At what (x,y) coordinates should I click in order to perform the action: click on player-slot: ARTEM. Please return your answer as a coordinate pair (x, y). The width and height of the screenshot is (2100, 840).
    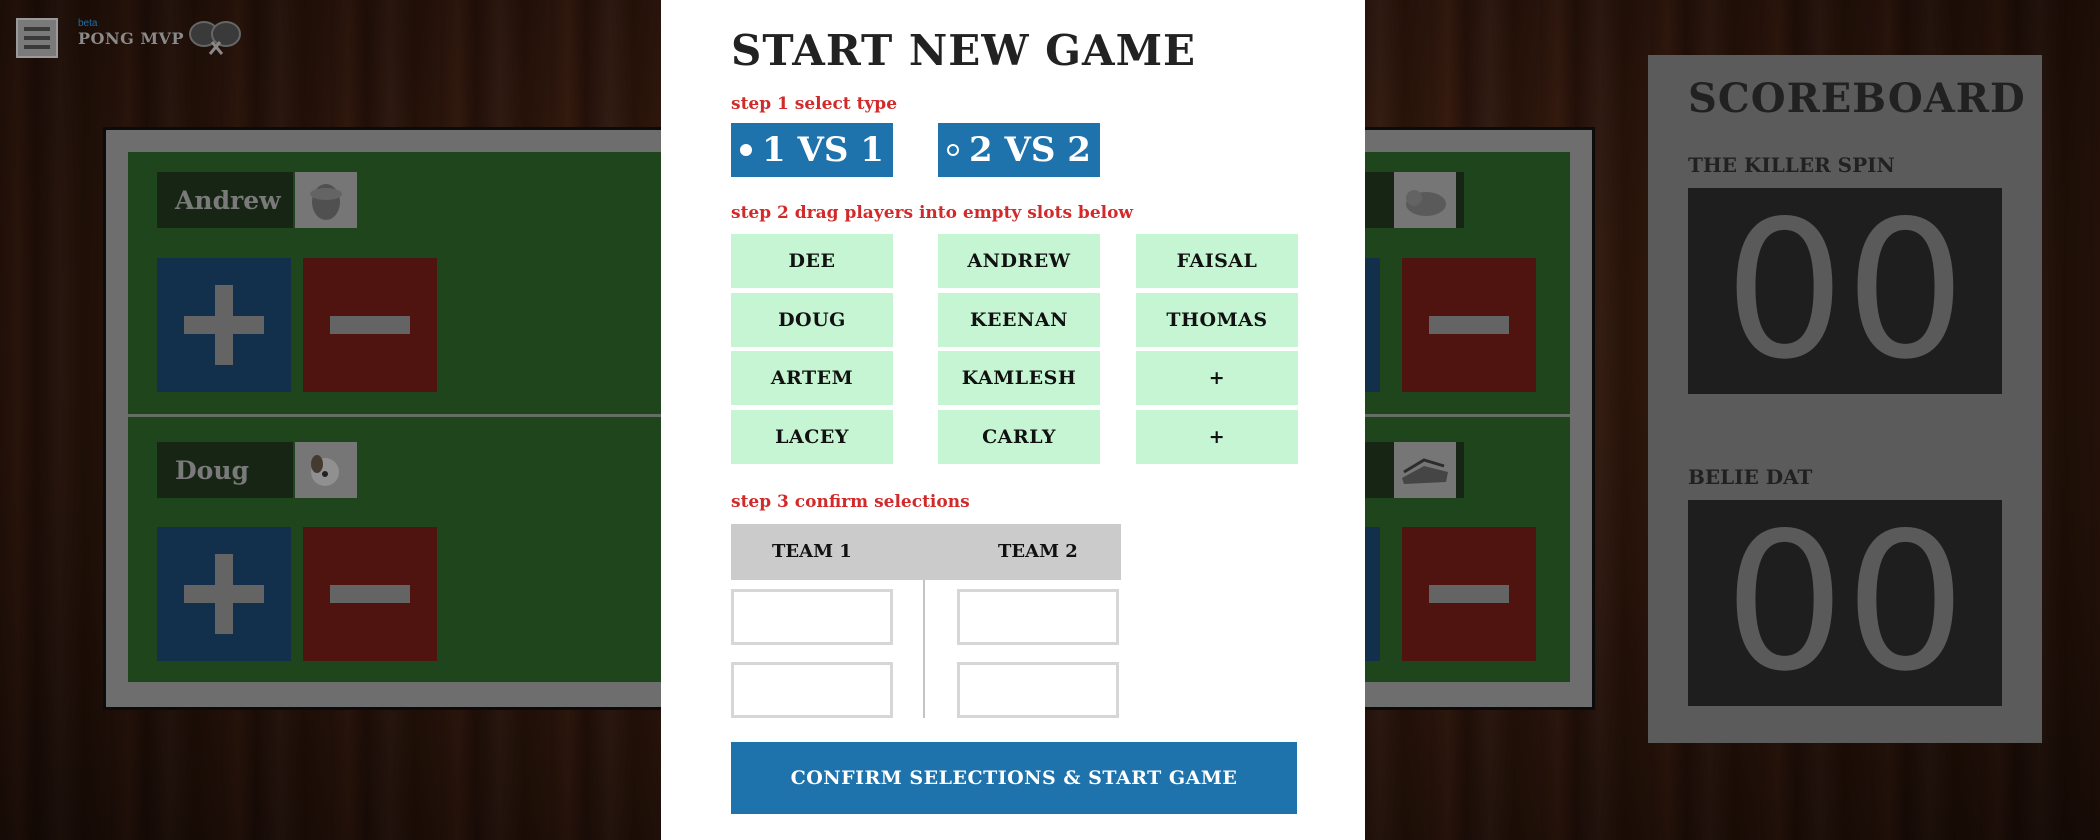
    Looking at the image, I should click on (812, 378).